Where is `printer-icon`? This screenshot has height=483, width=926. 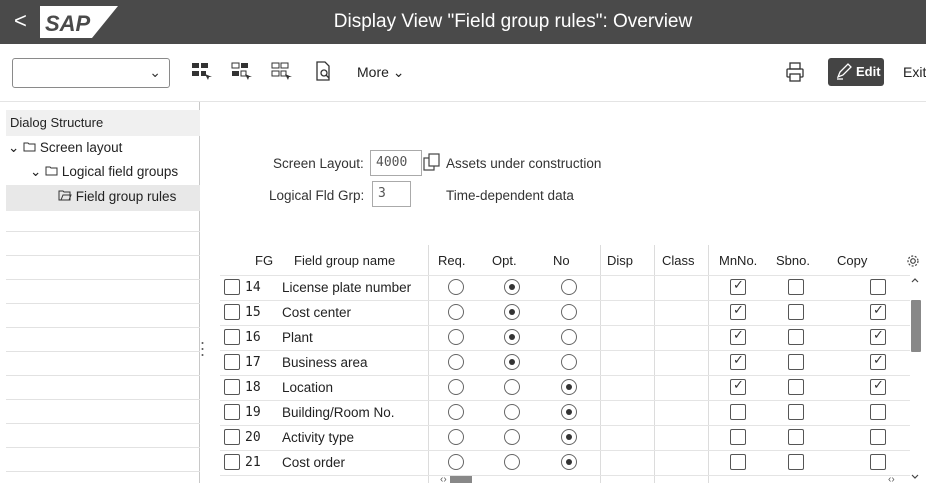
printer-icon is located at coordinates (795, 72).